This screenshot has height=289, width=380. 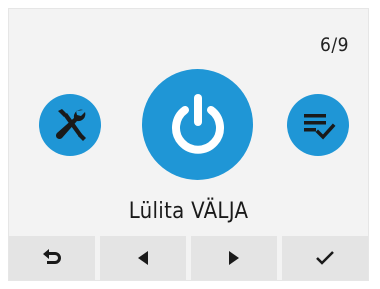 I want to click on back-button, so click(x=52, y=258).